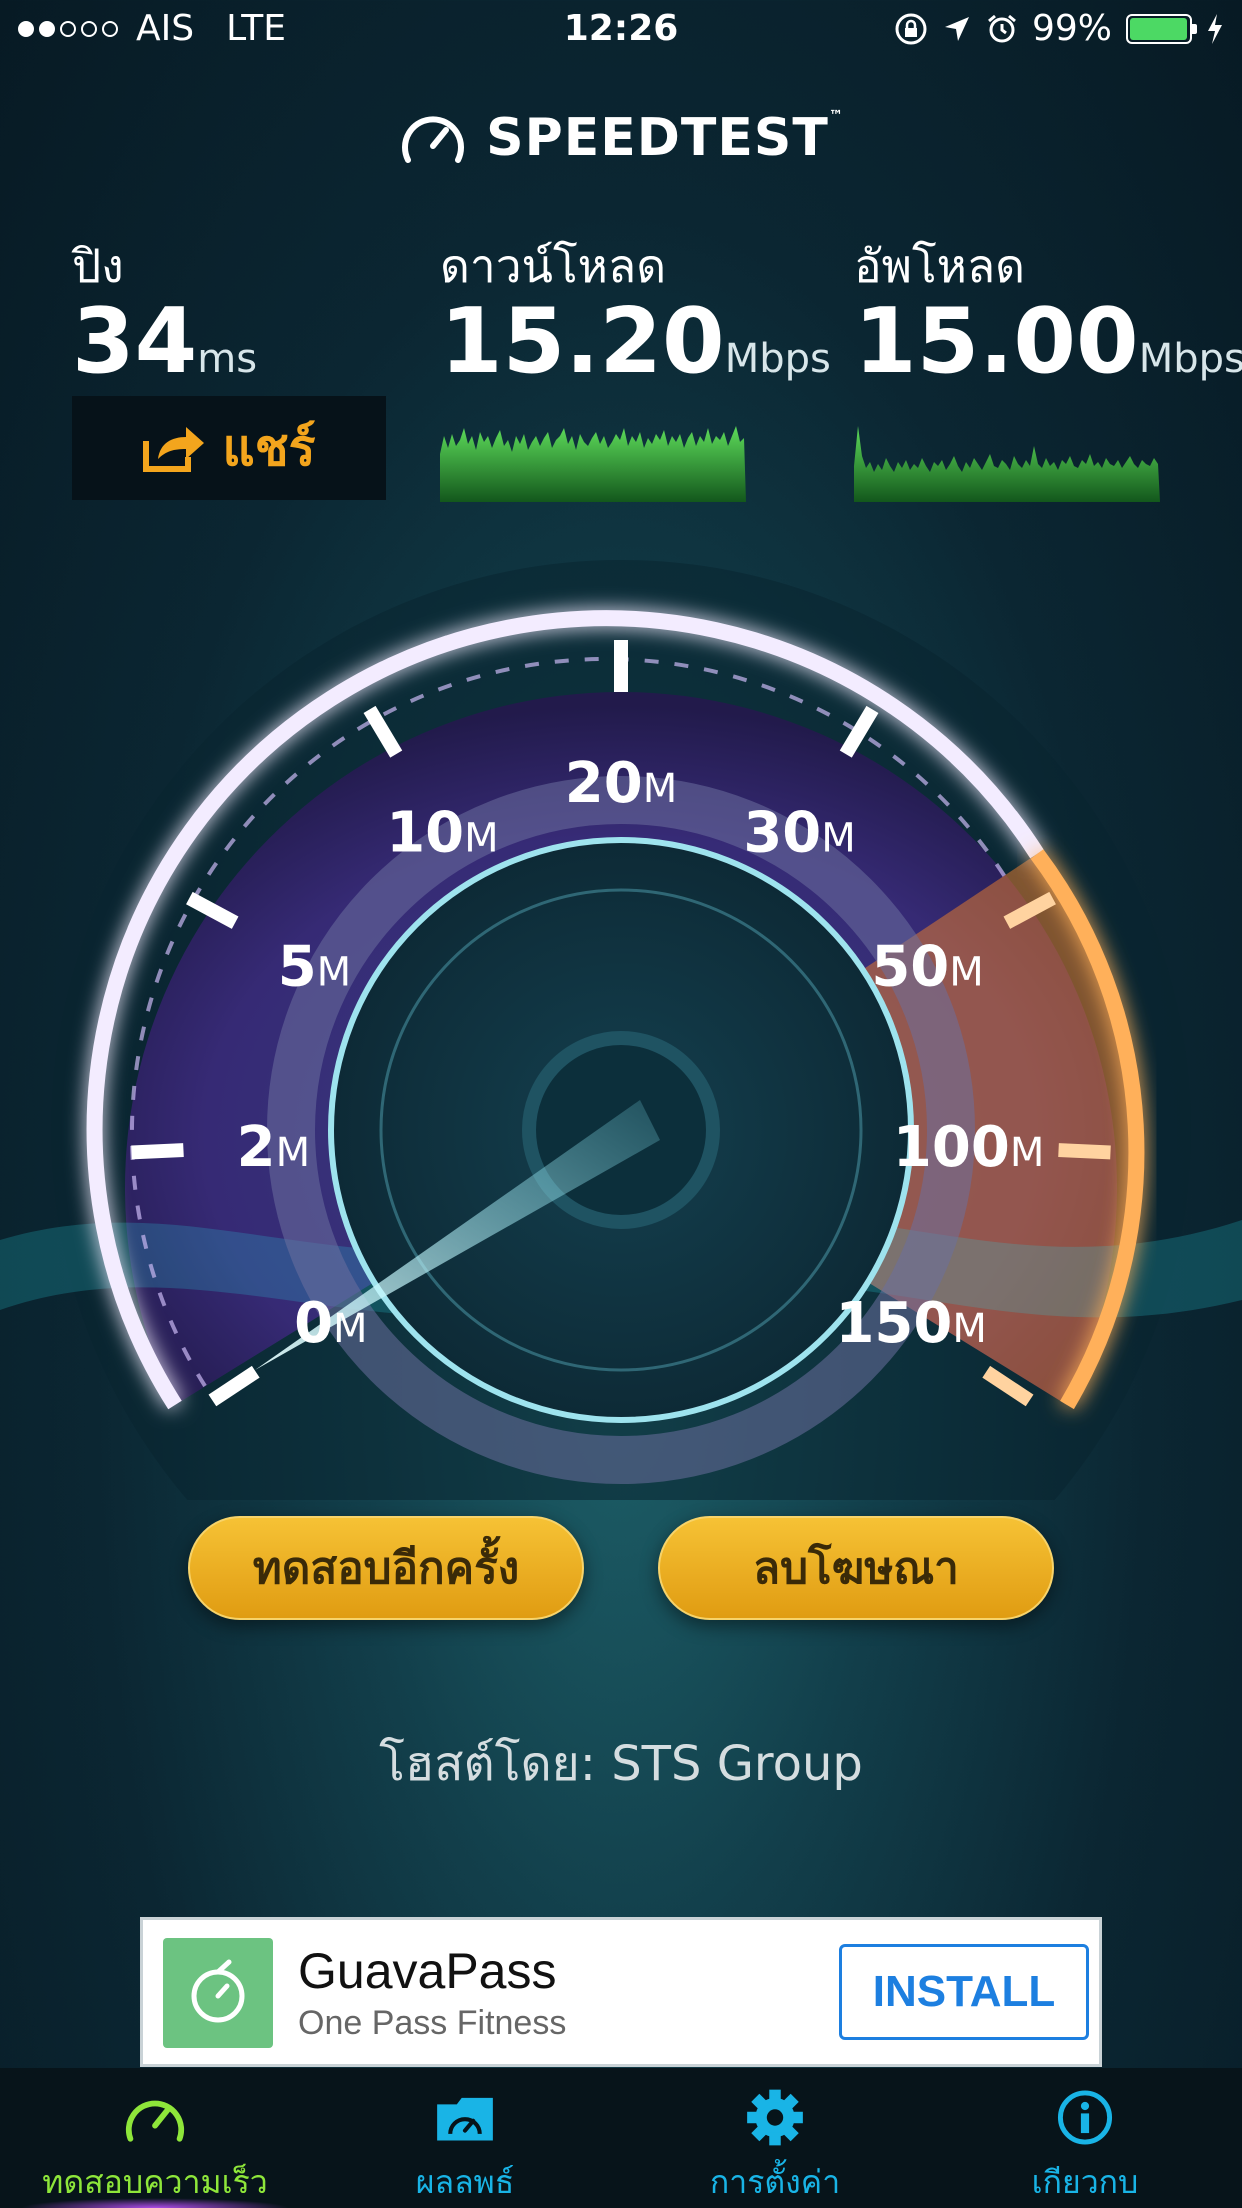 The width and height of the screenshot is (1242, 2208). What do you see at coordinates (165, 341) in the screenshot?
I see `ping-value: 34ms` at bounding box center [165, 341].